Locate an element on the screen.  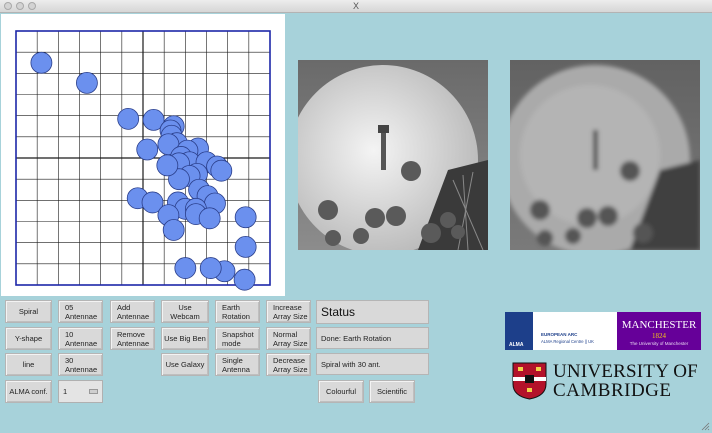
manchester-logo-year: 1824 is located at coordinates (659, 336).